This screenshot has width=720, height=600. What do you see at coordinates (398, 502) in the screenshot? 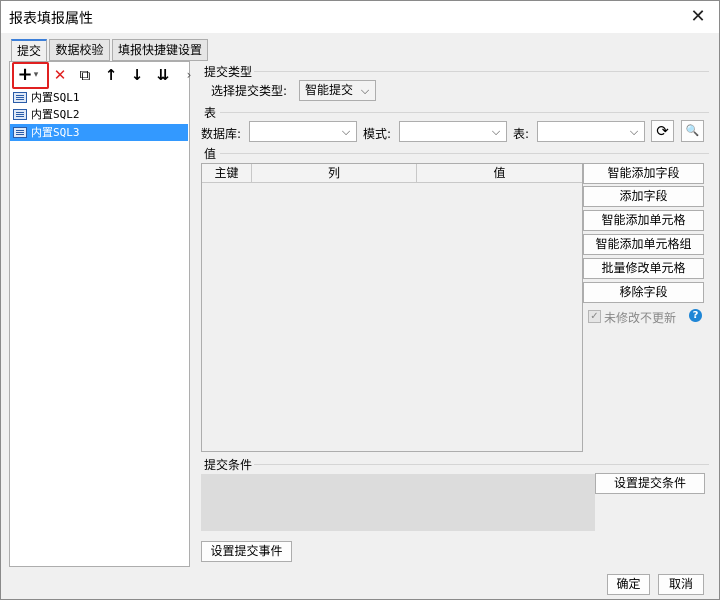
I see `condition-area` at bounding box center [398, 502].